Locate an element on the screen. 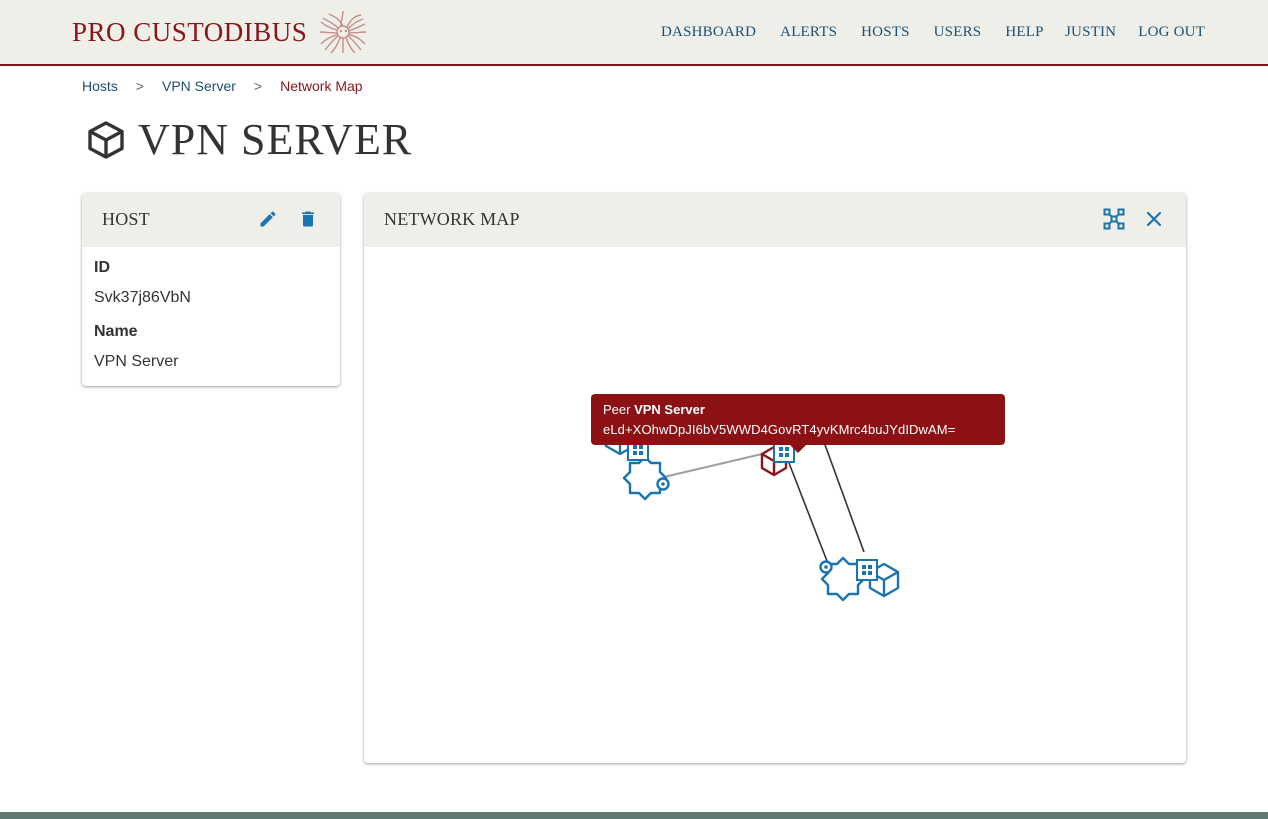 The width and height of the screenshot is (1268, 819). fit-network-icon is located at coordinates (1114, 219).